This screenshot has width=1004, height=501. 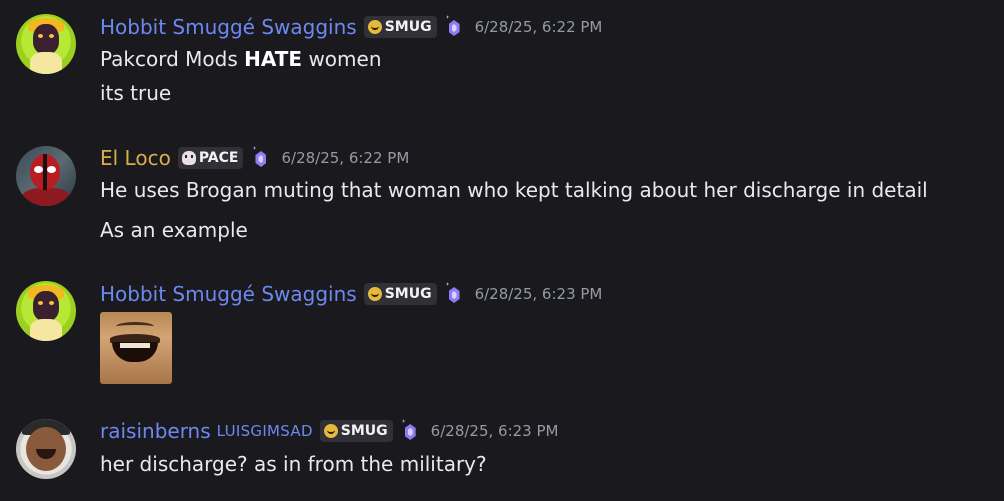 What do you see at coordinates (241, 59) in the screenshot?
I see `message-text: Pakcord Mods HATE women` at bounding box center [241, 59].